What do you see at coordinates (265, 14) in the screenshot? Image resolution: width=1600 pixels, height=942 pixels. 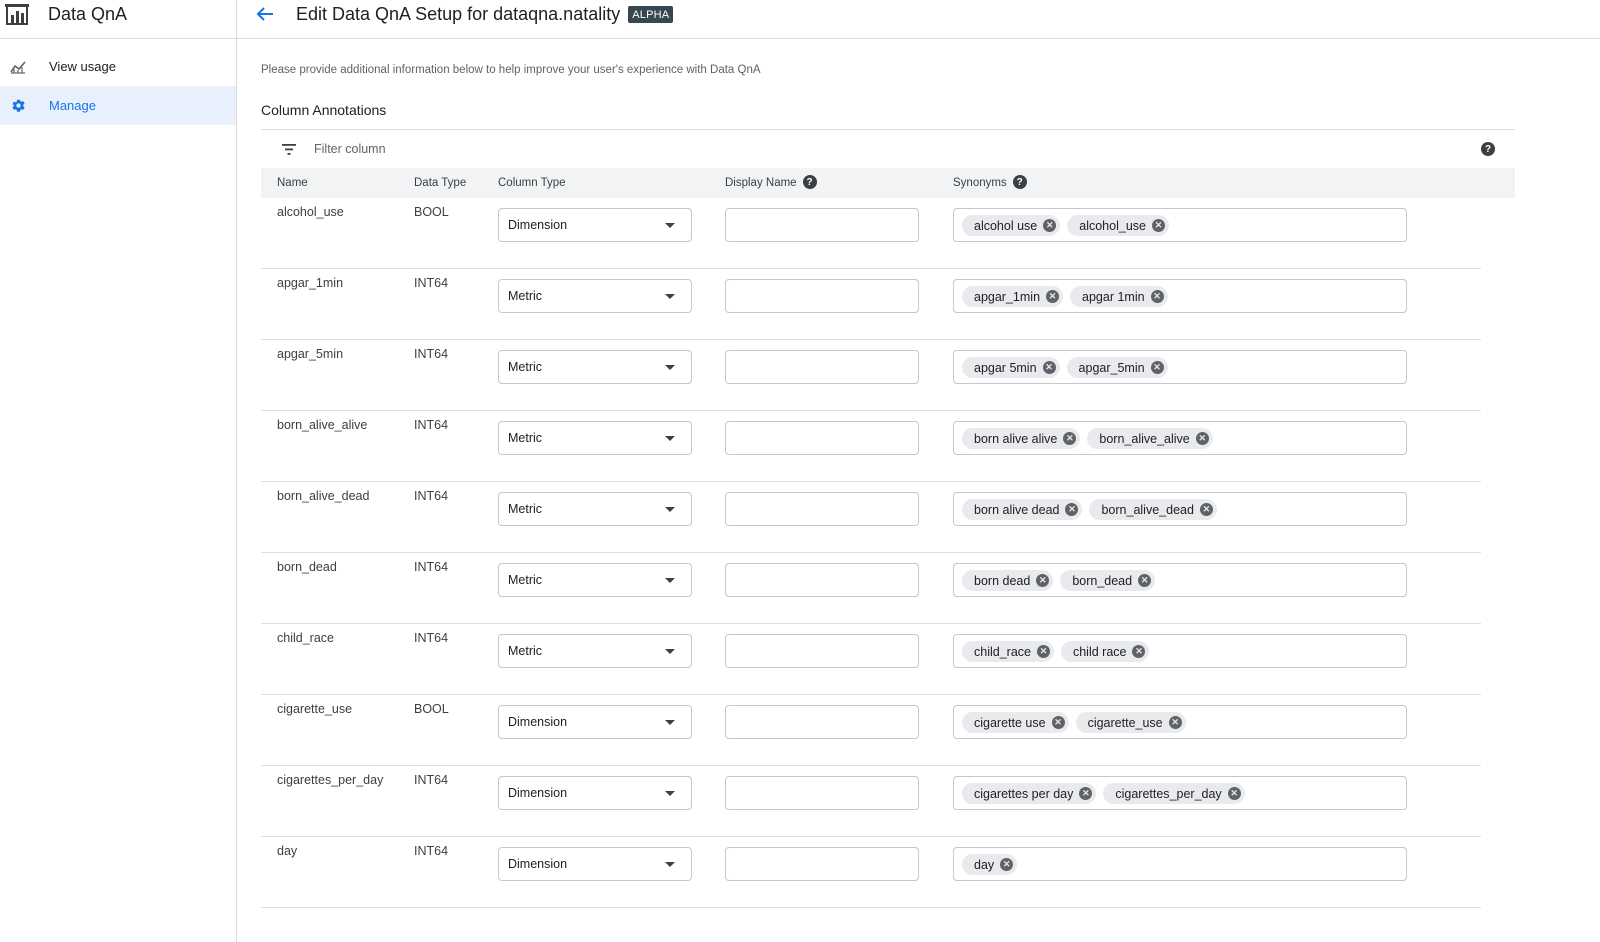 I see `arrow-back-icon` at bounding box center [265, 14].